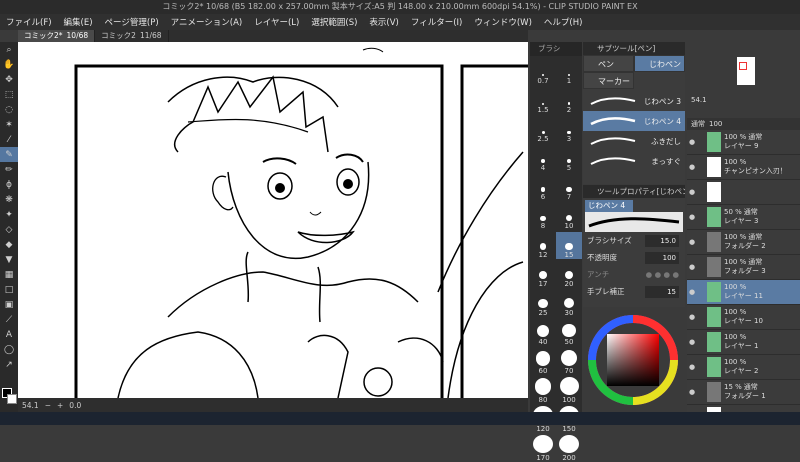 The height and width of the screenshot is (462, 800). Describe the element at coordinates (9, 274) in the screenshot. I see `gradient-icon: ▦` at that location.